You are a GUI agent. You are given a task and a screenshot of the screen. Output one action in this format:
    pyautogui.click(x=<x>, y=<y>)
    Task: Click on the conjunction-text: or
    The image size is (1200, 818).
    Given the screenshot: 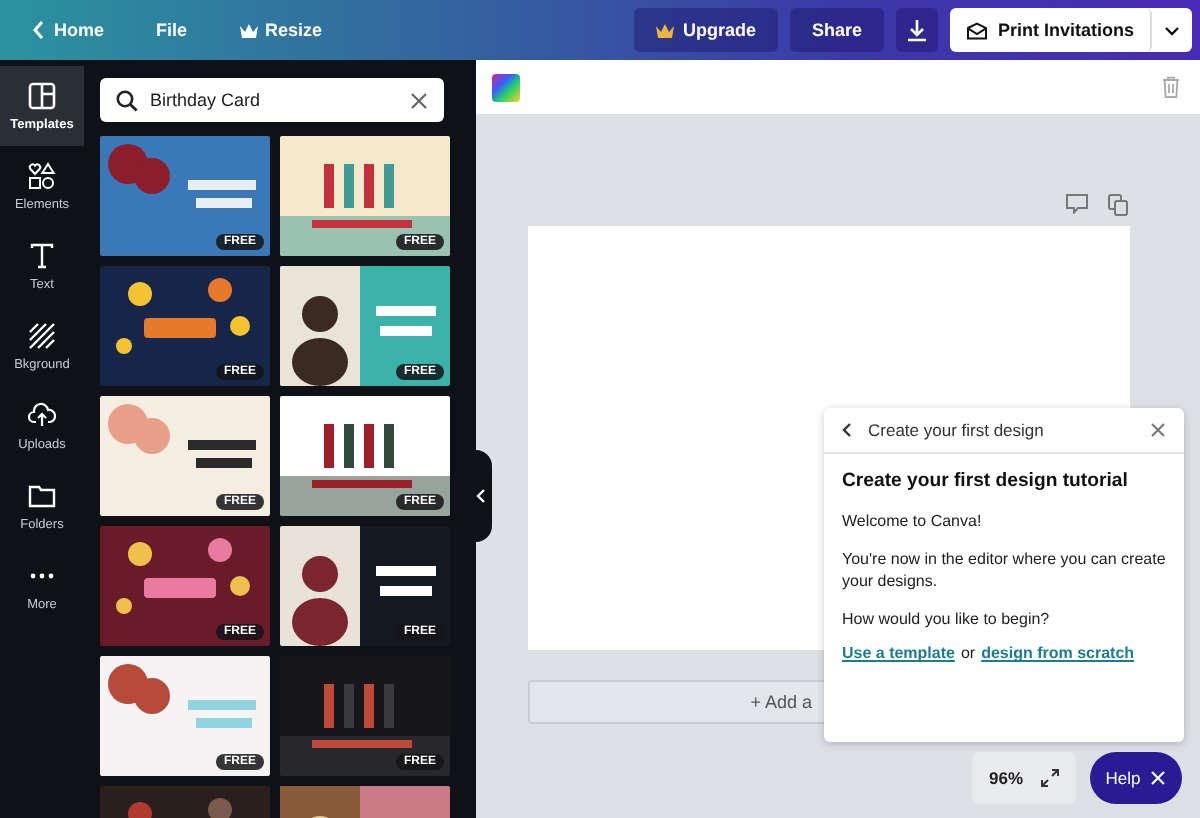 What is the action you would take?
    pyautogui.click(x=968, y=653)
    